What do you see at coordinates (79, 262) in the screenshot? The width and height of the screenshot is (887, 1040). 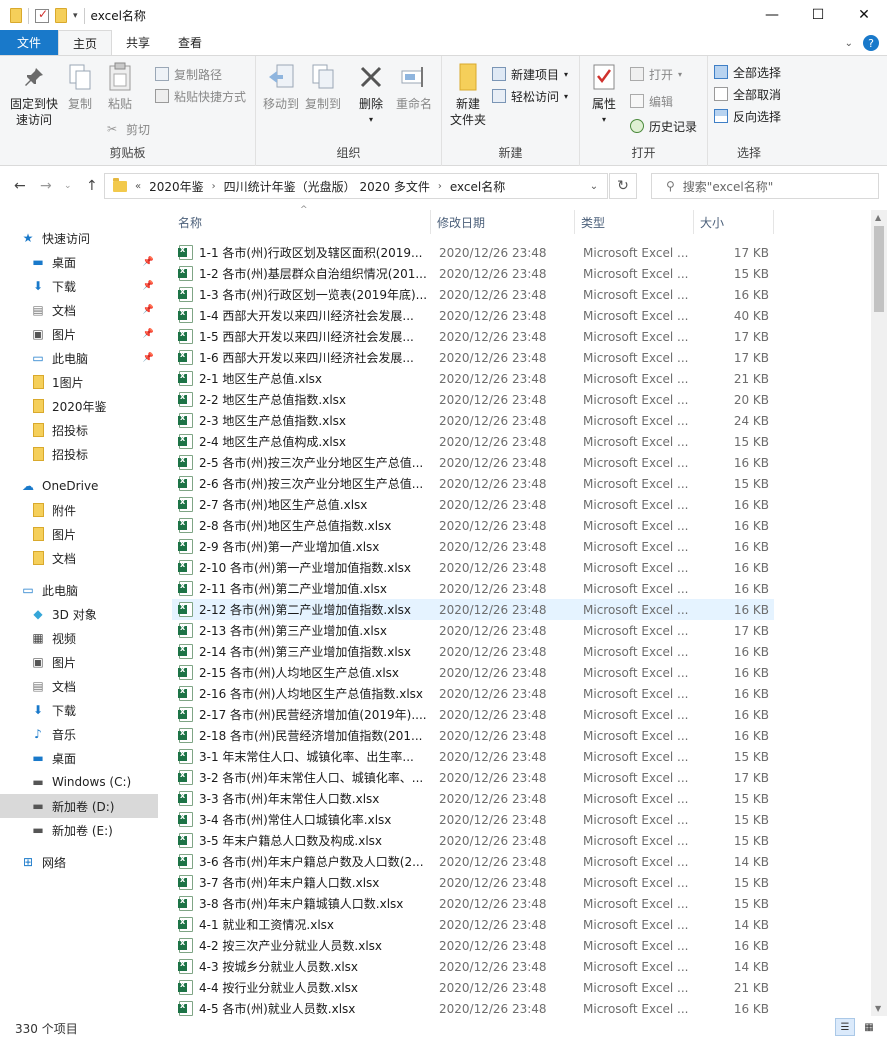 I see `sidebar-item: ▬ 桌面 📌` at bounding box center [79, 262].